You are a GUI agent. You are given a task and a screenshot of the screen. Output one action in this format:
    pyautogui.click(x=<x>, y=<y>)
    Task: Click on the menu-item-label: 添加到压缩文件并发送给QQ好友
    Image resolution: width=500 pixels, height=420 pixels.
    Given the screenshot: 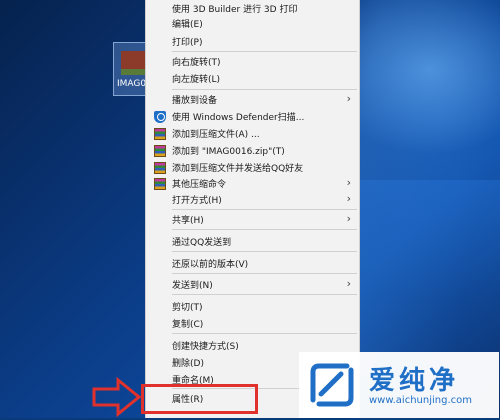 What is the action you would take?
    pyautogui.click(x=238, y=169)
    